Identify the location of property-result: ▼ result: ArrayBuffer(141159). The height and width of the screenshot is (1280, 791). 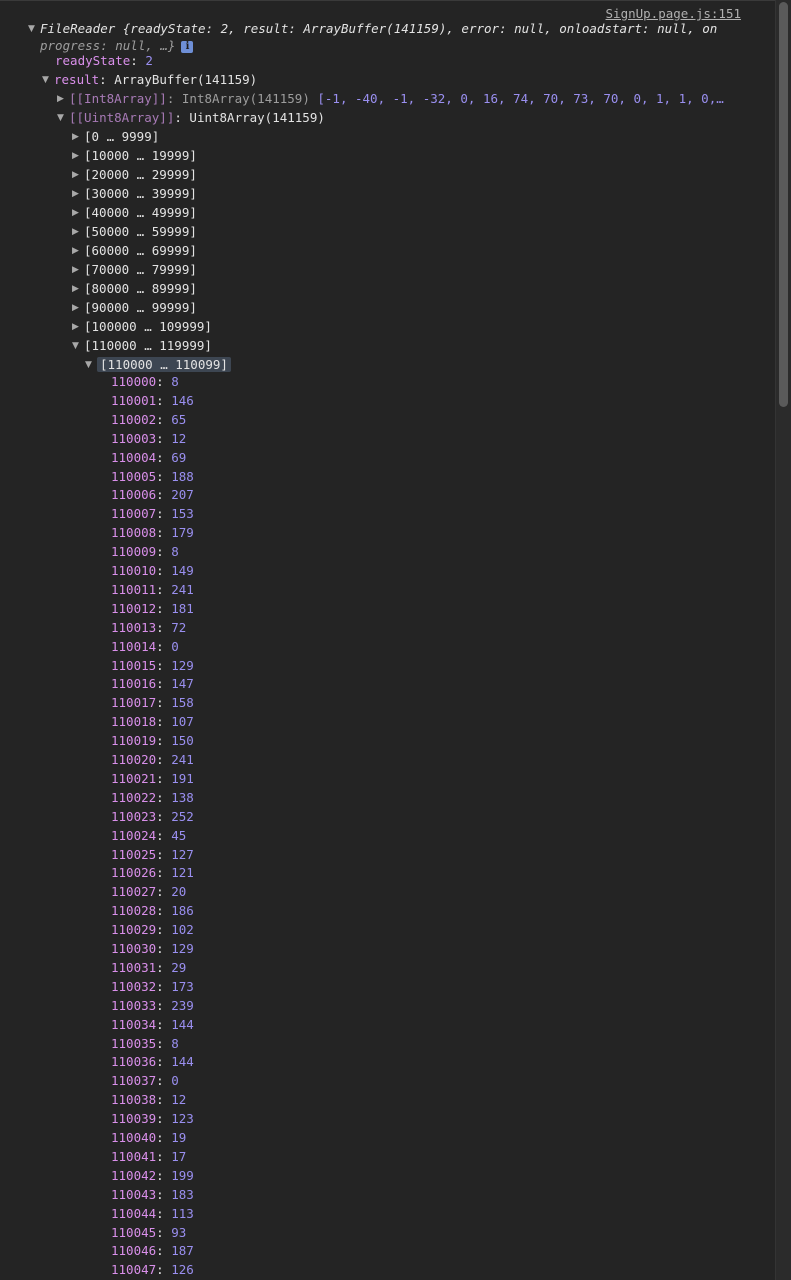
(149, 80).